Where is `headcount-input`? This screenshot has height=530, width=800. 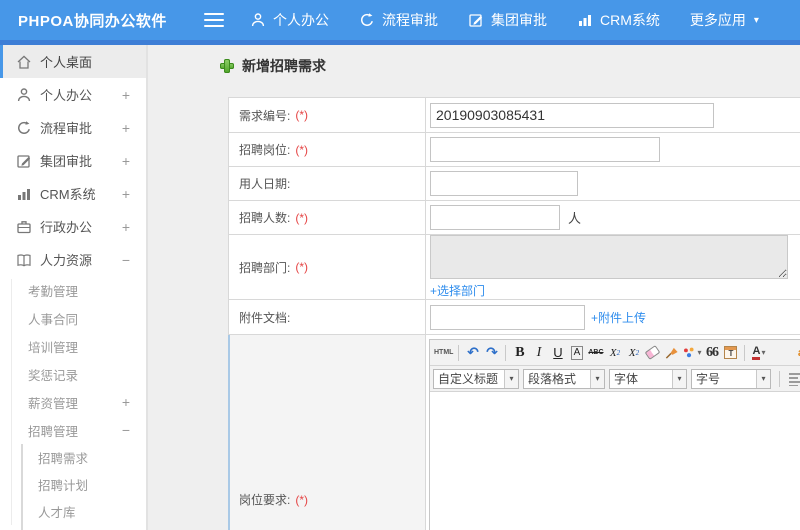 headcount-input is located at coordinates (495, 217).